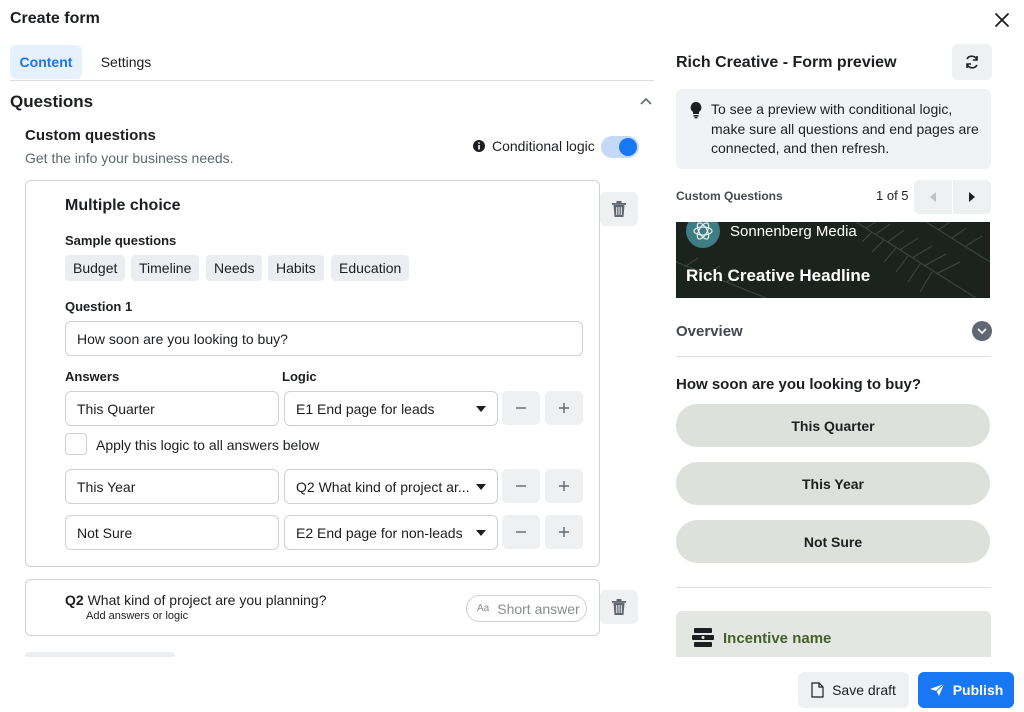  I want to click on close-icon, so click(1002, 20).